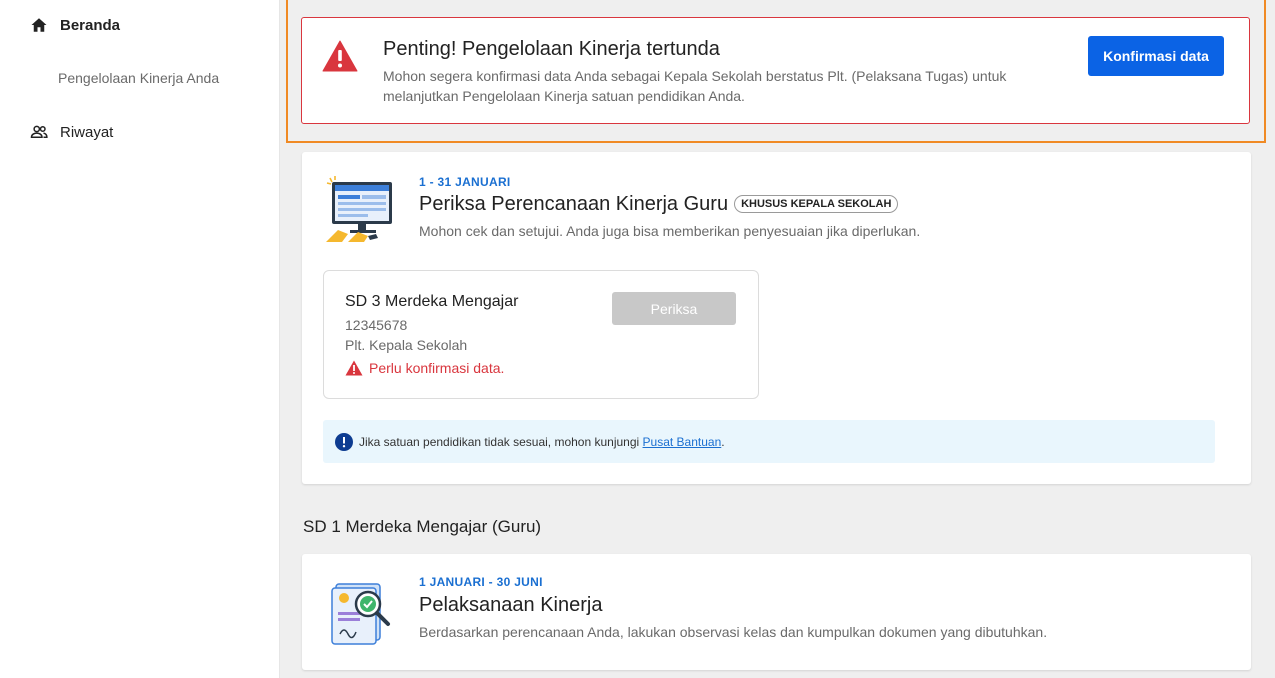 Image resolution: width=1275 pixels, height=678 pixels. What do you see at coordinates (406, 345) in the screenshot?
I see `school-role: Plt. Kepala Sekolah` at bounding box center [406, 345].